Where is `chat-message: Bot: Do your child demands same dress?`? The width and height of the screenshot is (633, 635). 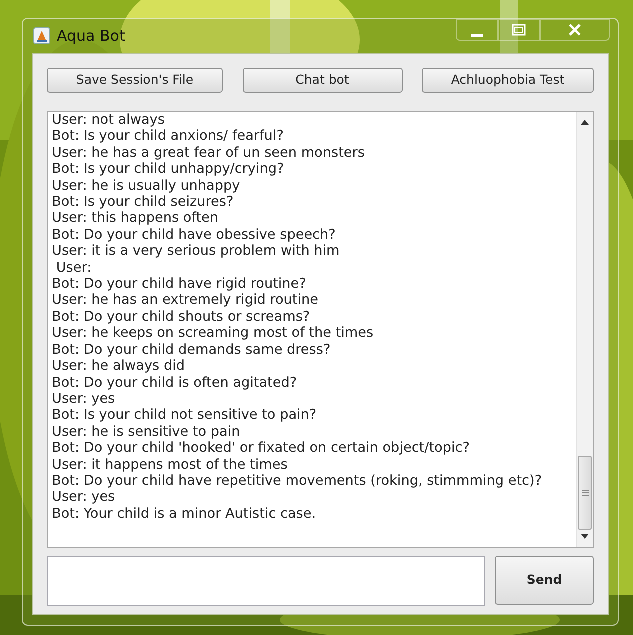 chat-message: Bot: Do your child demands same dress? is located at coordinates (192, 350).